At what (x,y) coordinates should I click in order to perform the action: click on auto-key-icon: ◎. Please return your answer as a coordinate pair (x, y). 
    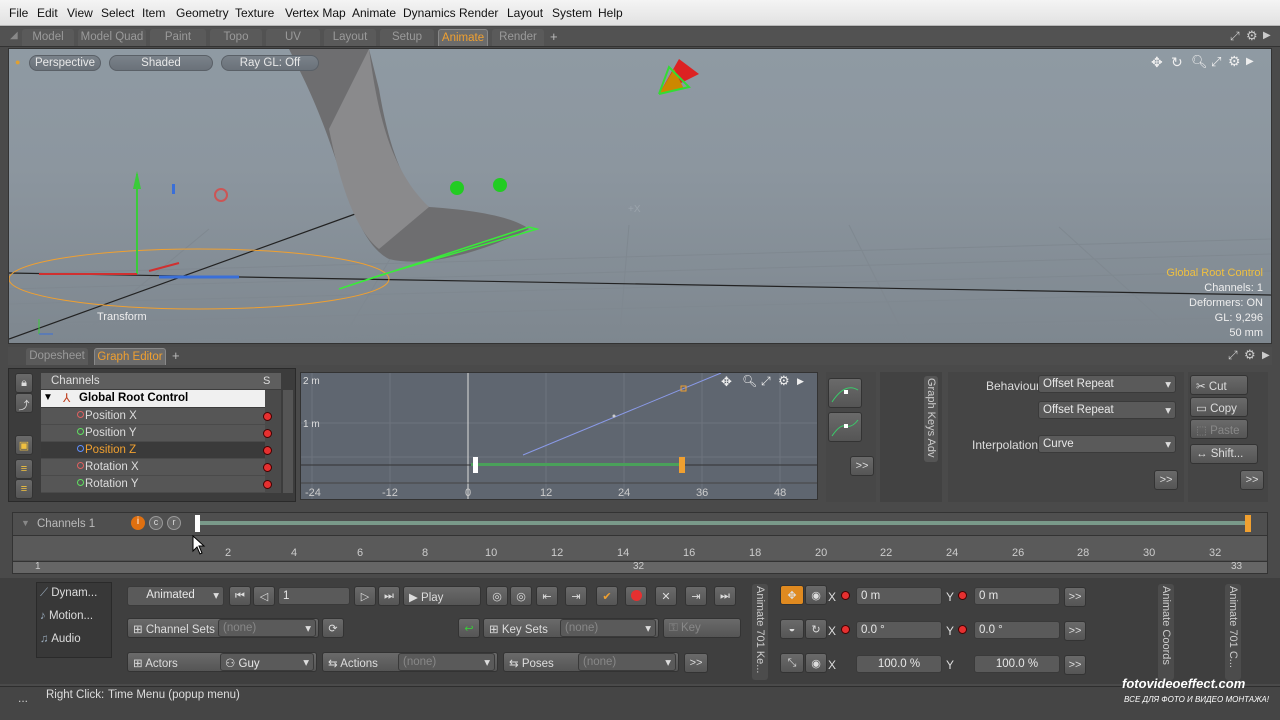
    Looking at the image, I should click on (497, 596).